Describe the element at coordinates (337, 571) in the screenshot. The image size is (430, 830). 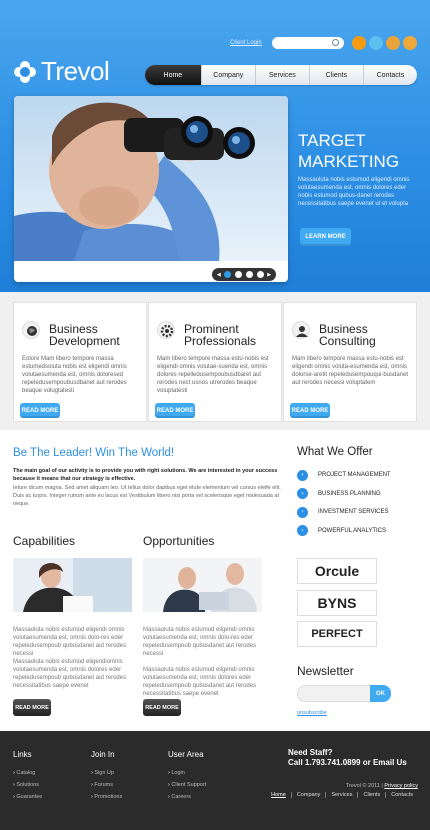
I see `partner-logo-orcule: Orcule` at that location.